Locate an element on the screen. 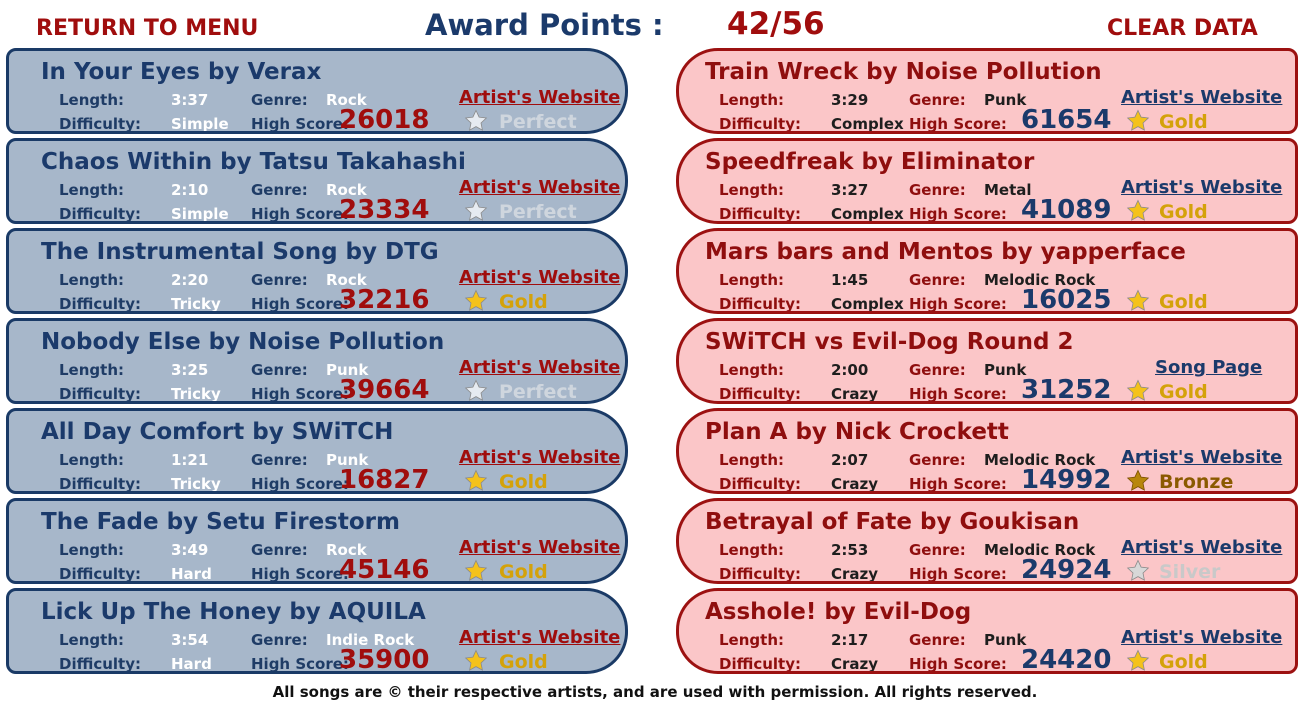 The width and height of the screenshot is (1310, 701). high-score-value: 61654 is located at coordinates (1066, 119).